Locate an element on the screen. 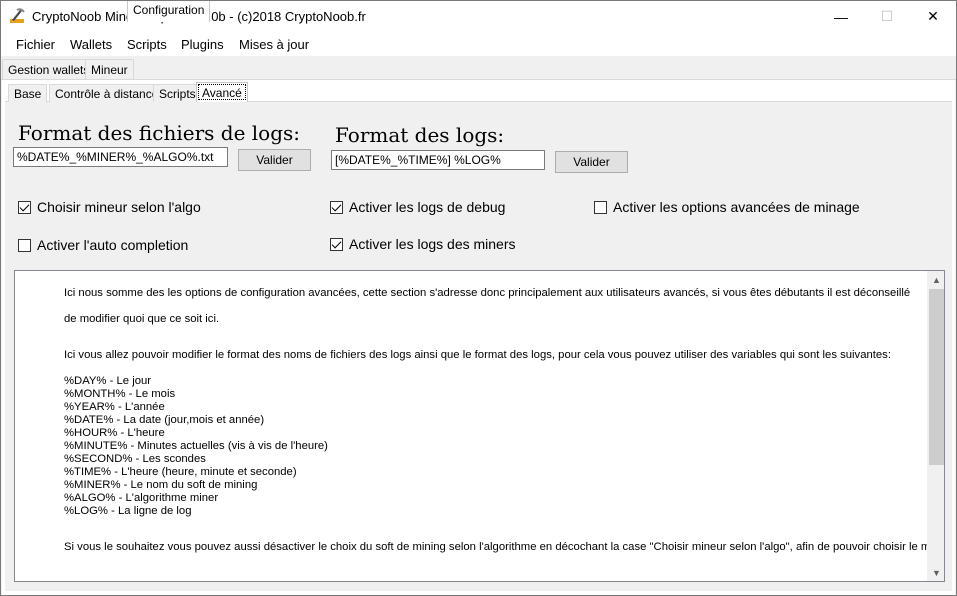  logs-heading: Format des logs: is located at coordinates (420, 135).